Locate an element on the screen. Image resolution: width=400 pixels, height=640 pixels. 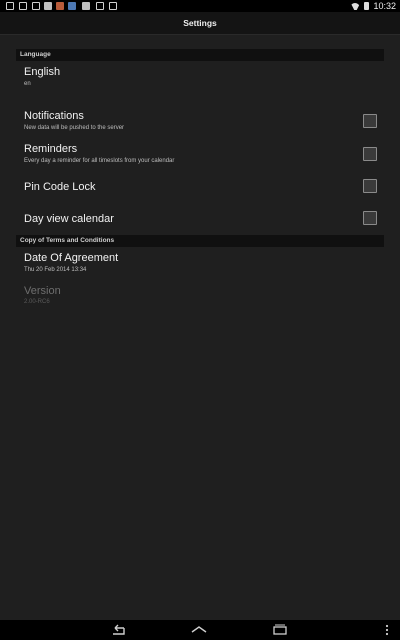
section-header-language: Language is located at coordinates (200, 55).